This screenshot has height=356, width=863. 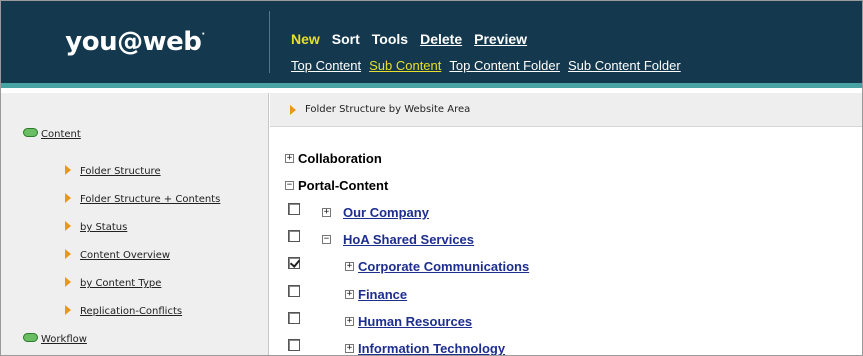 I want to click on tree-link: HoA Shared Services, so click(x=408, y=239).